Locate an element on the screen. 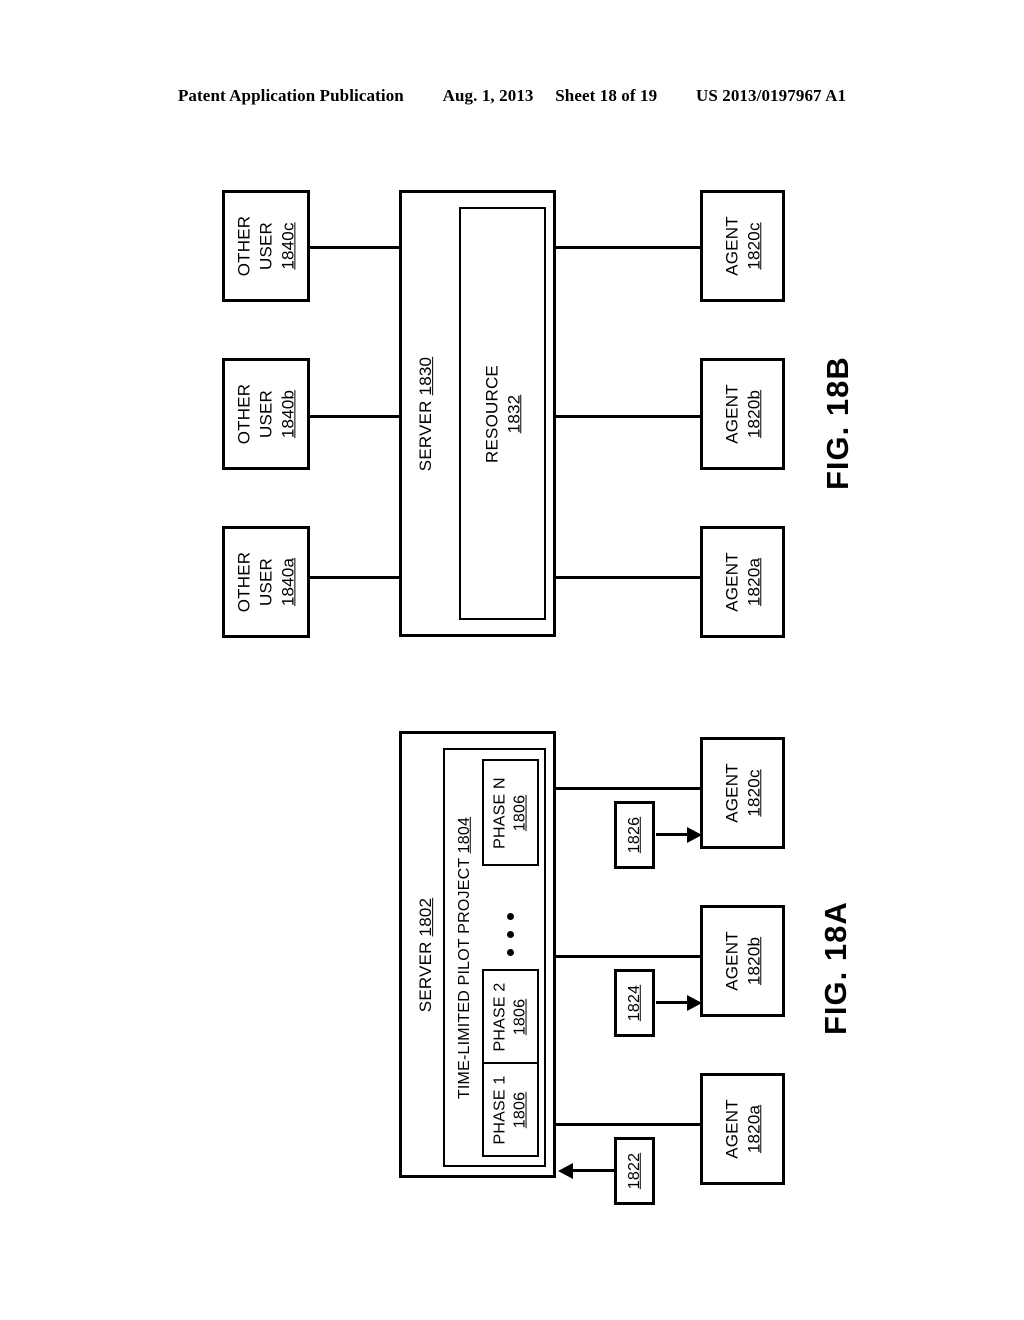 The height and width of the screenshot is (1320, 1024). agent-box-18a-1820a: AGENT 1820a is located at coordinates (742, 1129).